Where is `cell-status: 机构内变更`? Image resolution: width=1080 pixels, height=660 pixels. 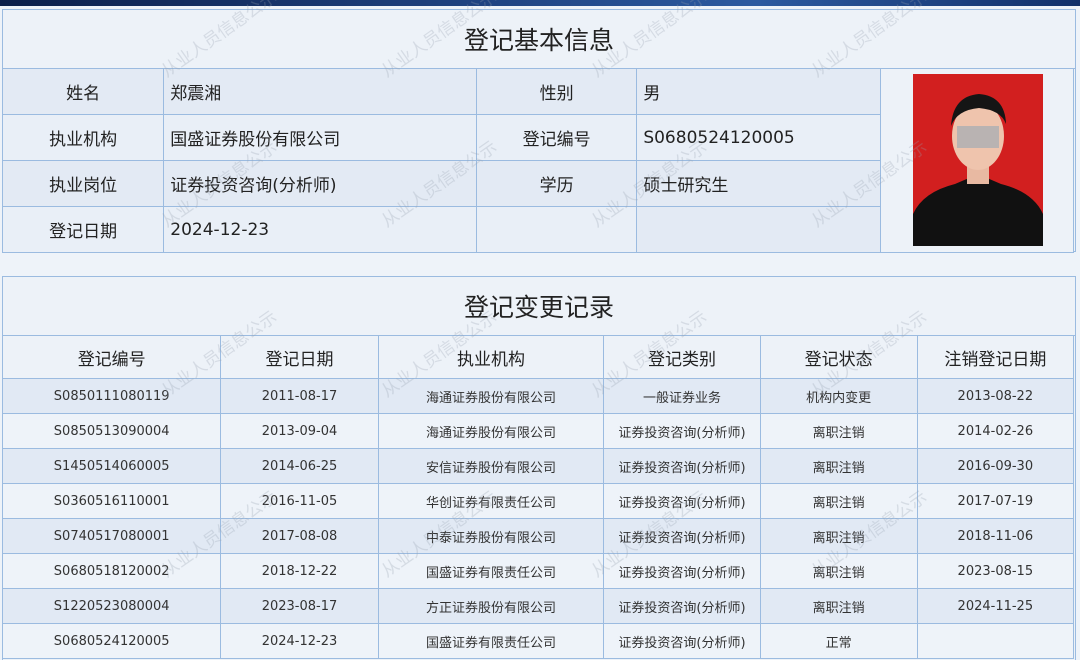 cell-status: 机构内变更 is located at coordinates (838, 396).